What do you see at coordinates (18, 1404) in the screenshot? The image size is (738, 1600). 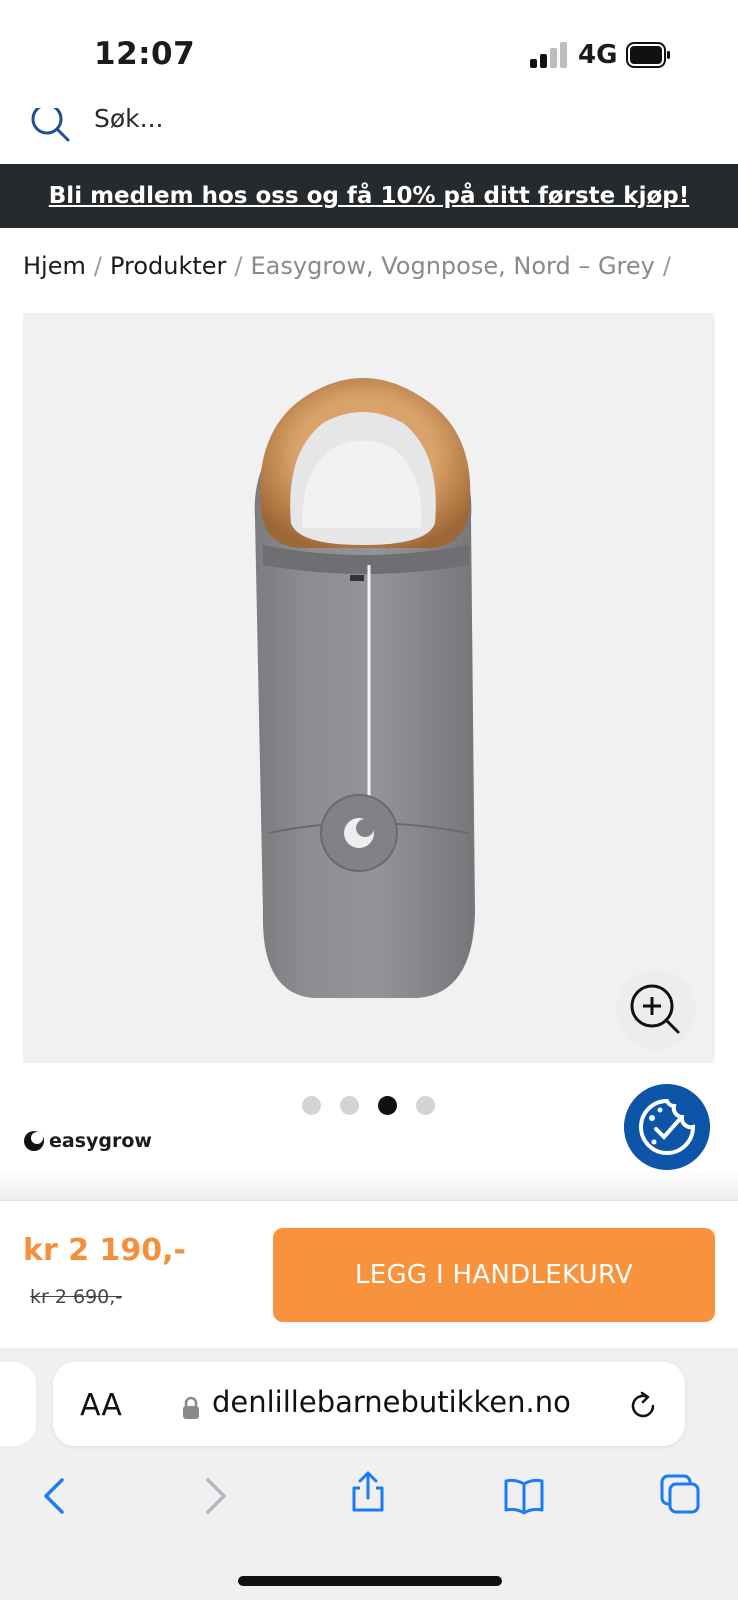 I see `previous-tab-peek` at bounding box center [18, 1404].